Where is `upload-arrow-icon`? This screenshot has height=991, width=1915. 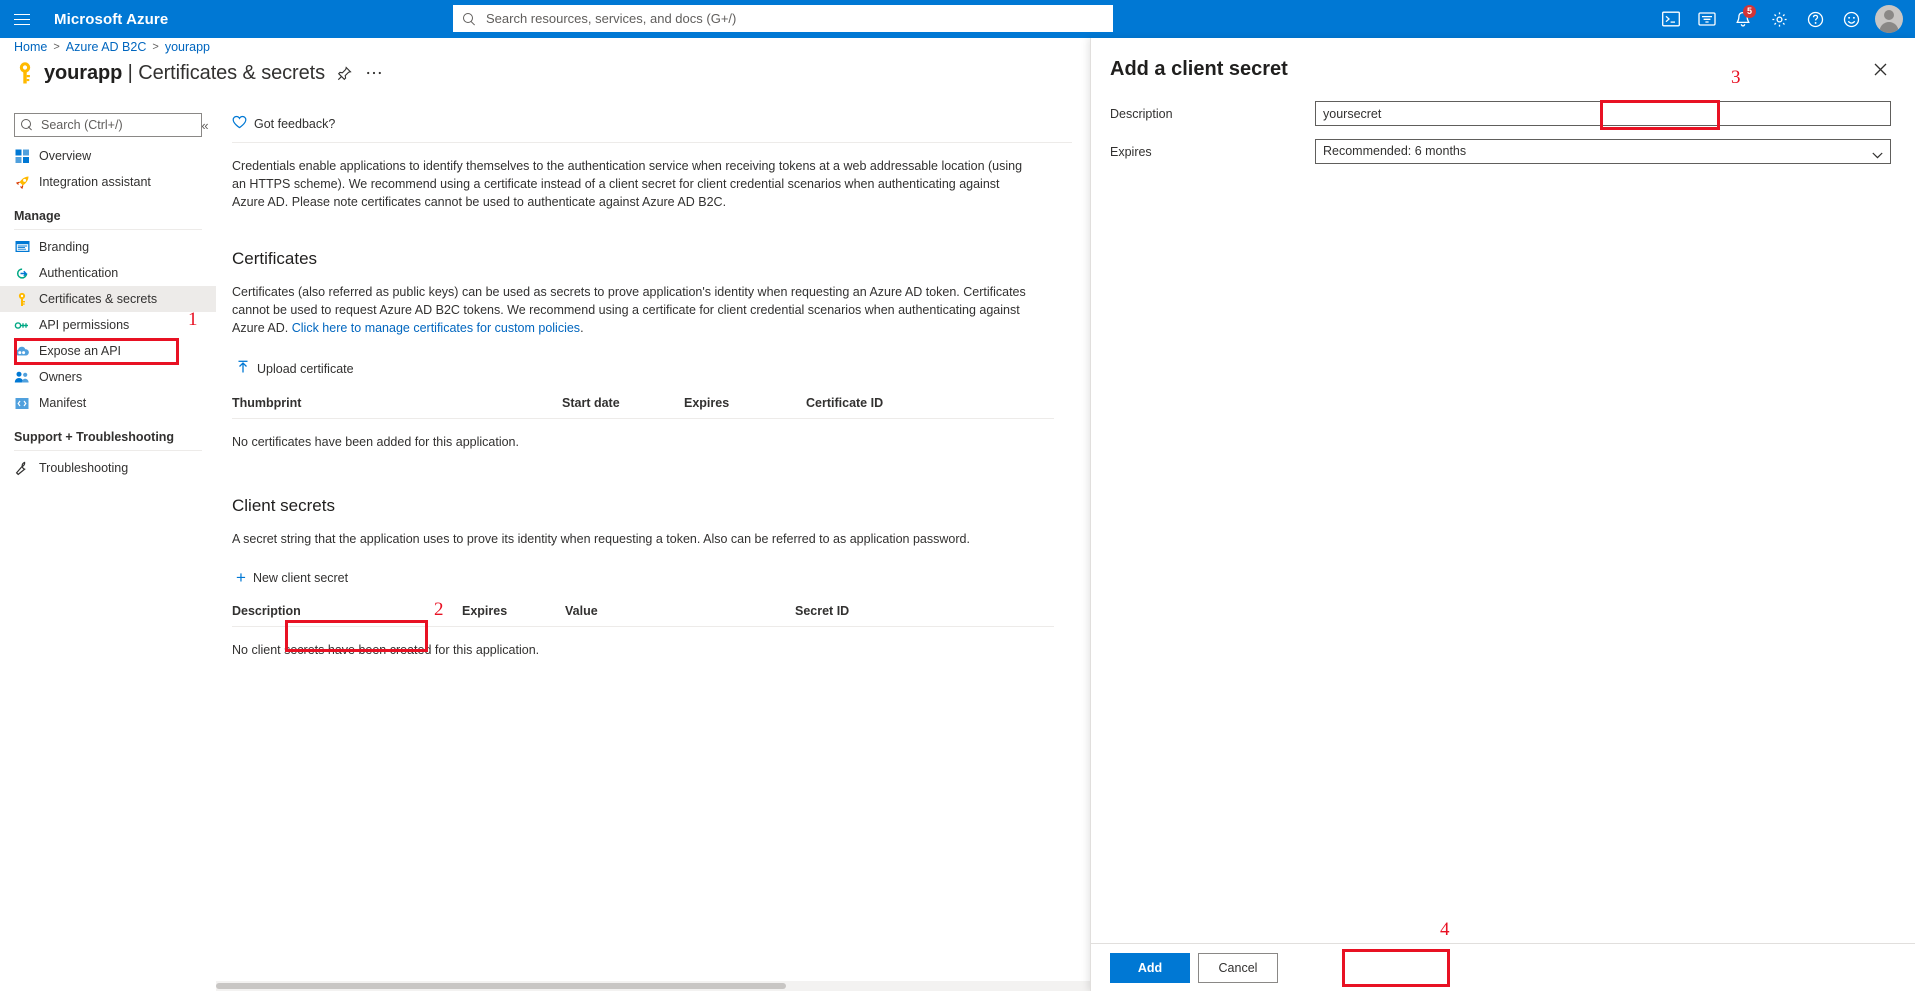
upload-arrow-icon is located at coordinates (243, 368).